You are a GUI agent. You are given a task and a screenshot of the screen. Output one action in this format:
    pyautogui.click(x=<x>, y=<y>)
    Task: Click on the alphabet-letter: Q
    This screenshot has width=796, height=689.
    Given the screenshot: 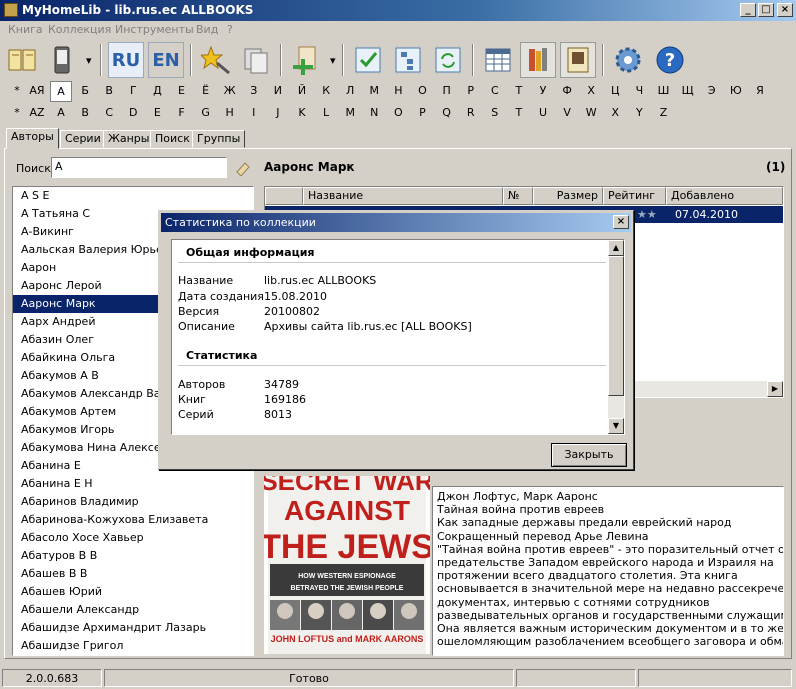 What is the action you would take?
    pyautogui.click(x=447, y=112)
    